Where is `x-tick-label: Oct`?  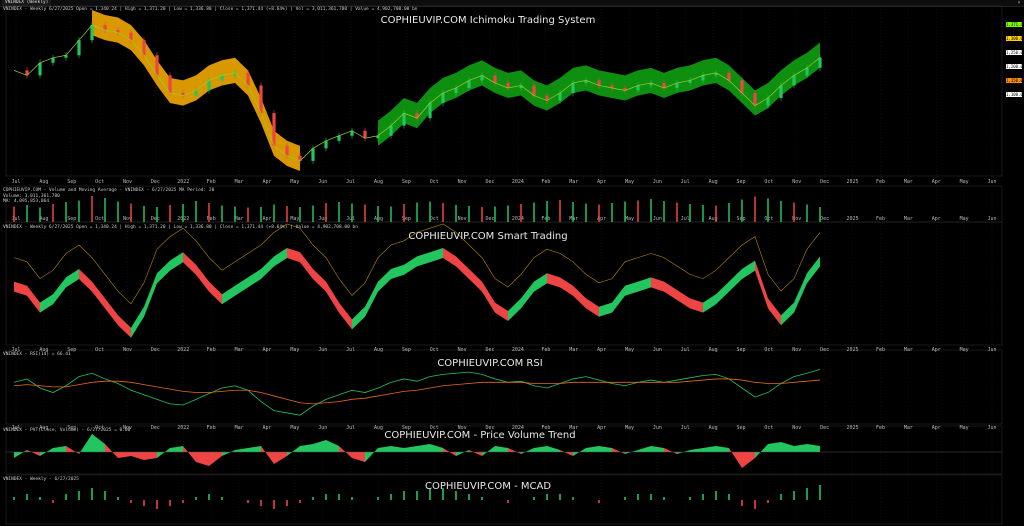 x-tick-label: Oct is located at coordinates (768, 182).